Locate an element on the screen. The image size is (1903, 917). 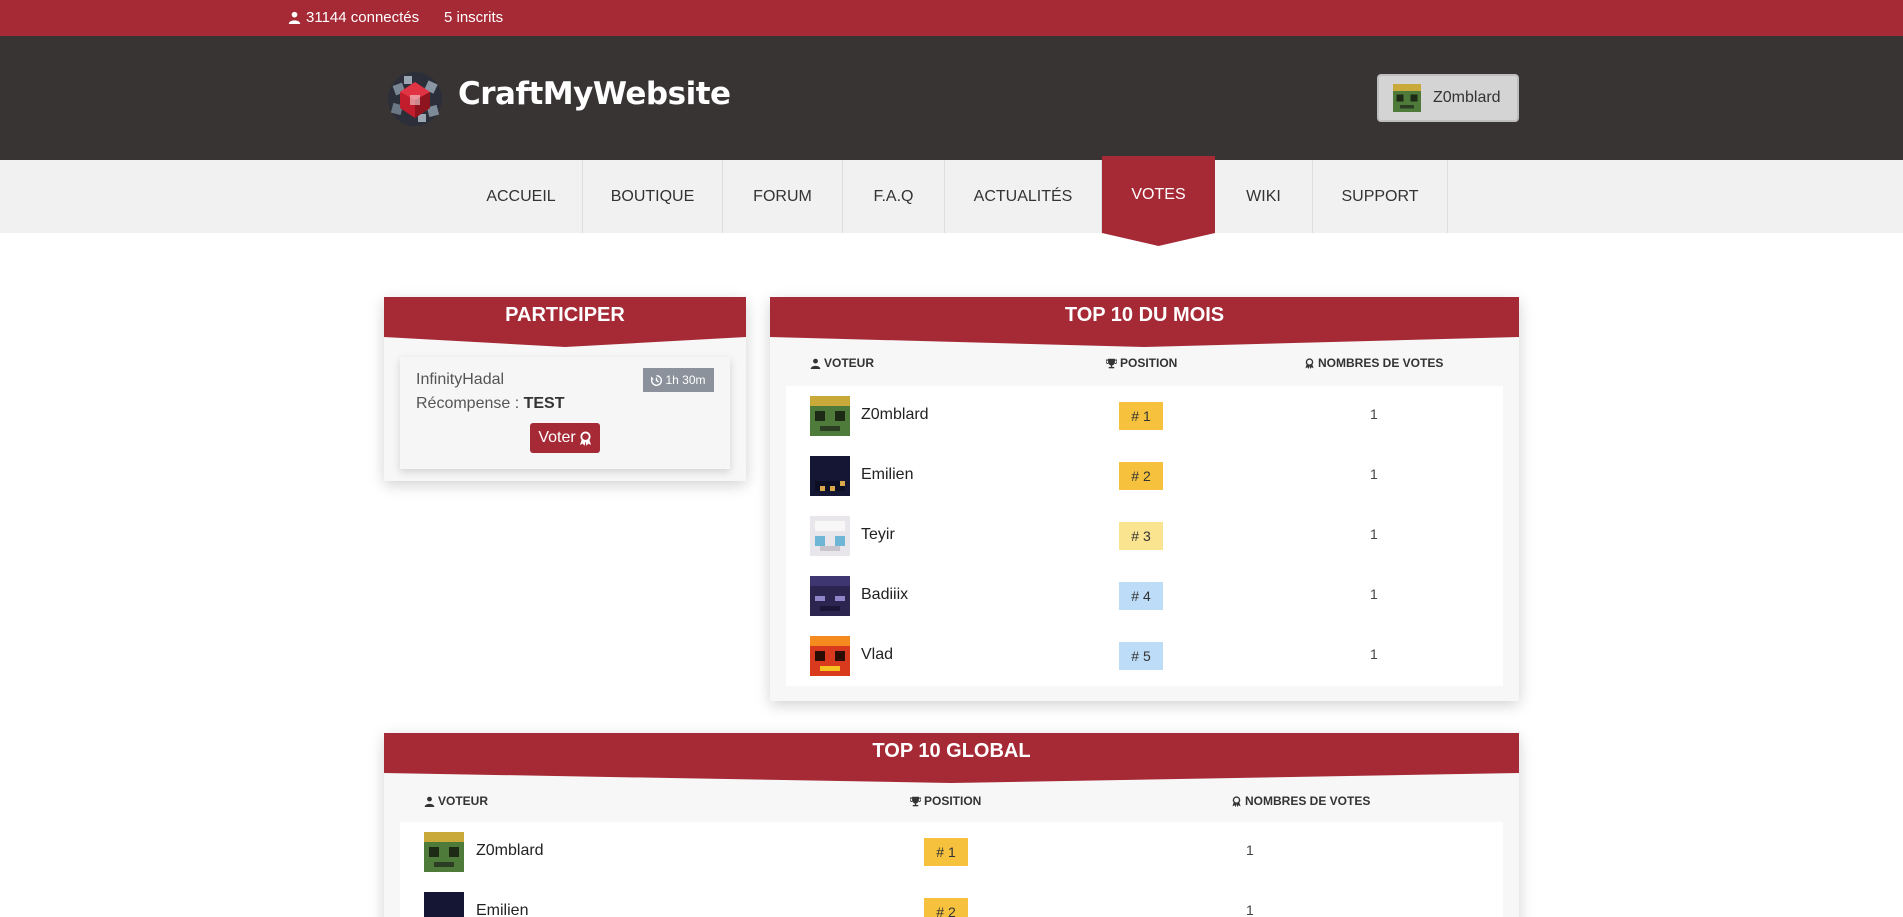
brand-name: CraftMyWebsite is located at coordinates (594, 94).